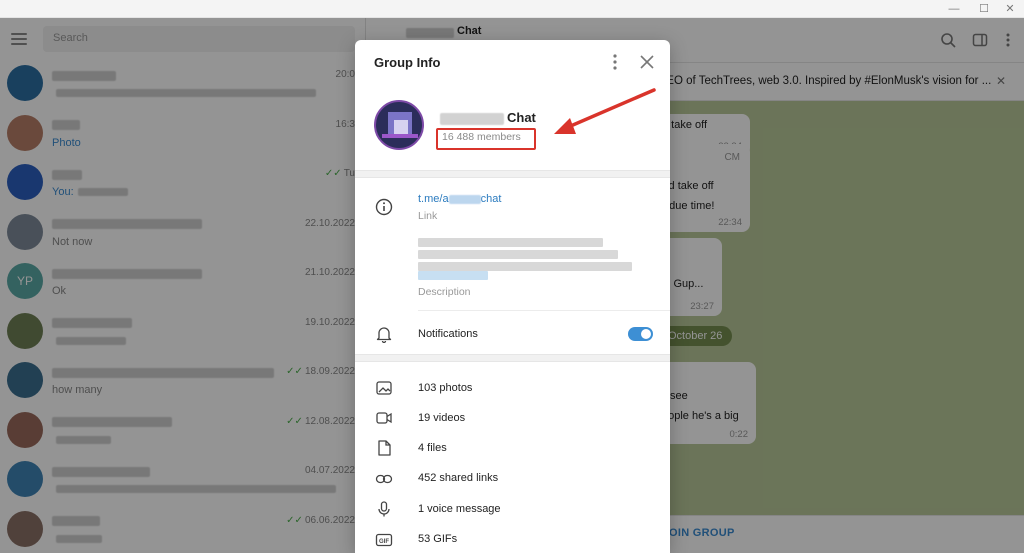 This screenshot has height=553, width=1024. I want to click on invite-link-blur, so click(464, 199).